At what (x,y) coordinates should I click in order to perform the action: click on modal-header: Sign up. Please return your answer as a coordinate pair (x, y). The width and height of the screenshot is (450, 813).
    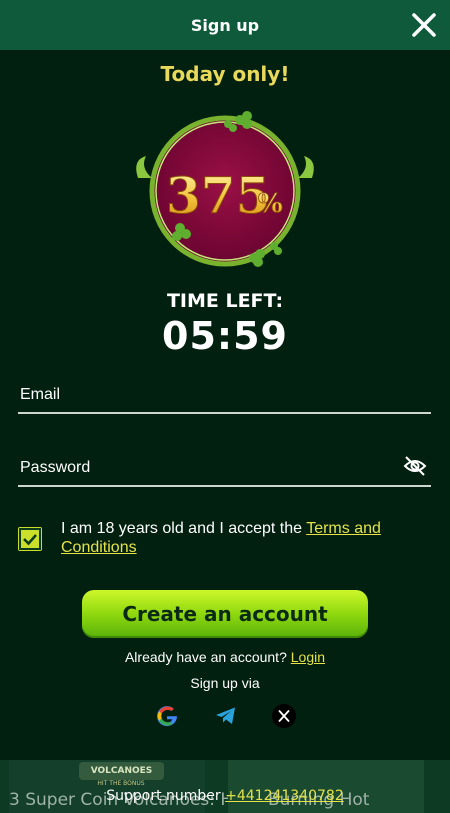
    Looking at the image, I should click on (225, 25).